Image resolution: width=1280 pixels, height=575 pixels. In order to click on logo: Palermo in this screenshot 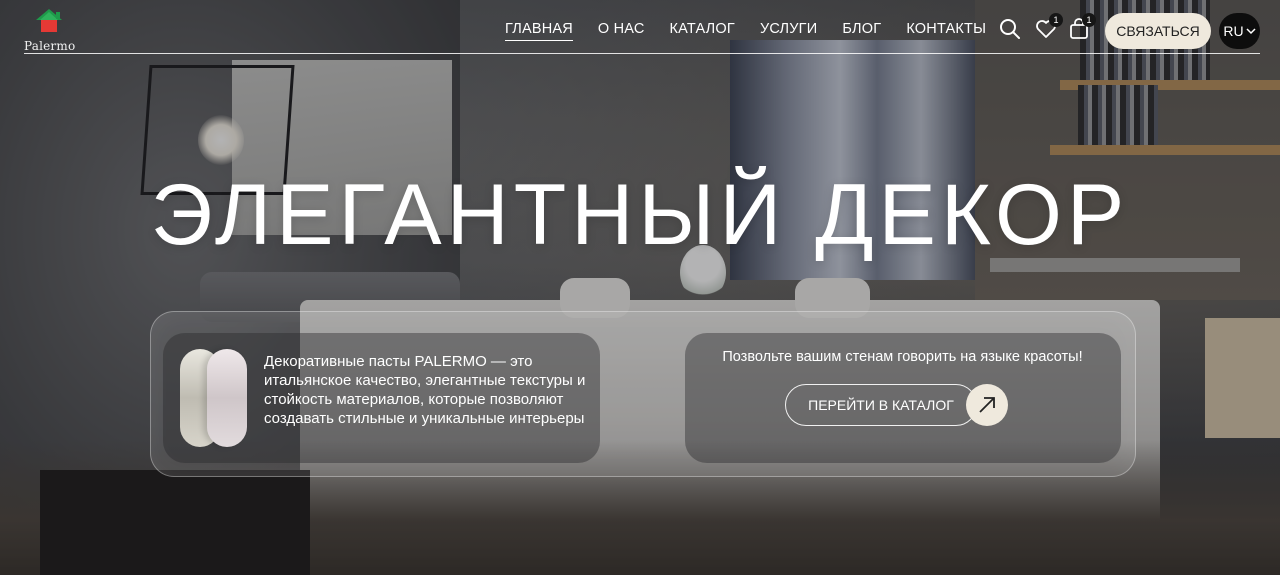, I will do `click(54, 29)`.